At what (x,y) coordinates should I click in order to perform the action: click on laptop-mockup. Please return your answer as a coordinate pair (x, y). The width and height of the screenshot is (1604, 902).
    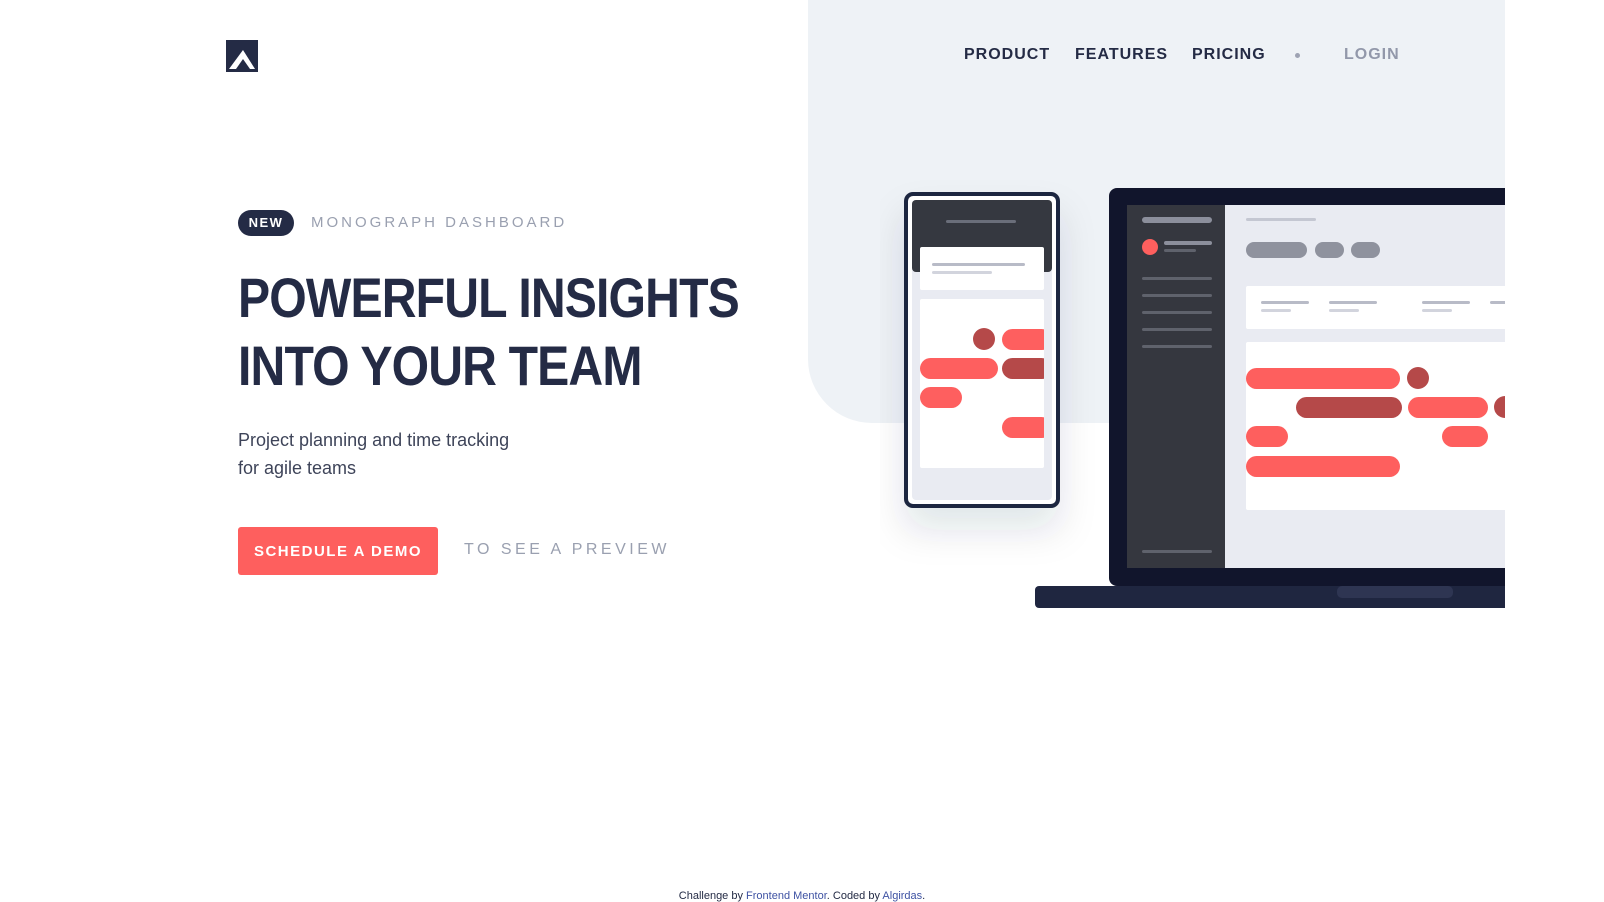
    Looking at the image, I should click on (1270, 398).